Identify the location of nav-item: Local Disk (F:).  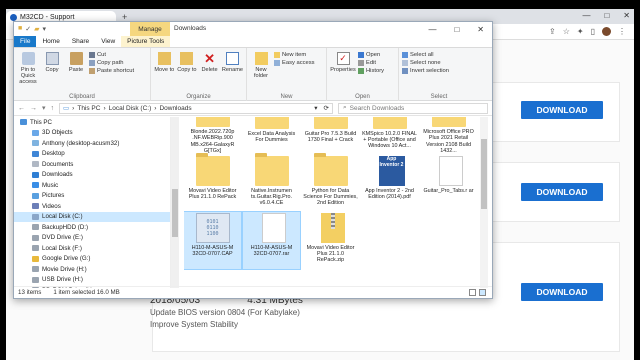
(92, 248).